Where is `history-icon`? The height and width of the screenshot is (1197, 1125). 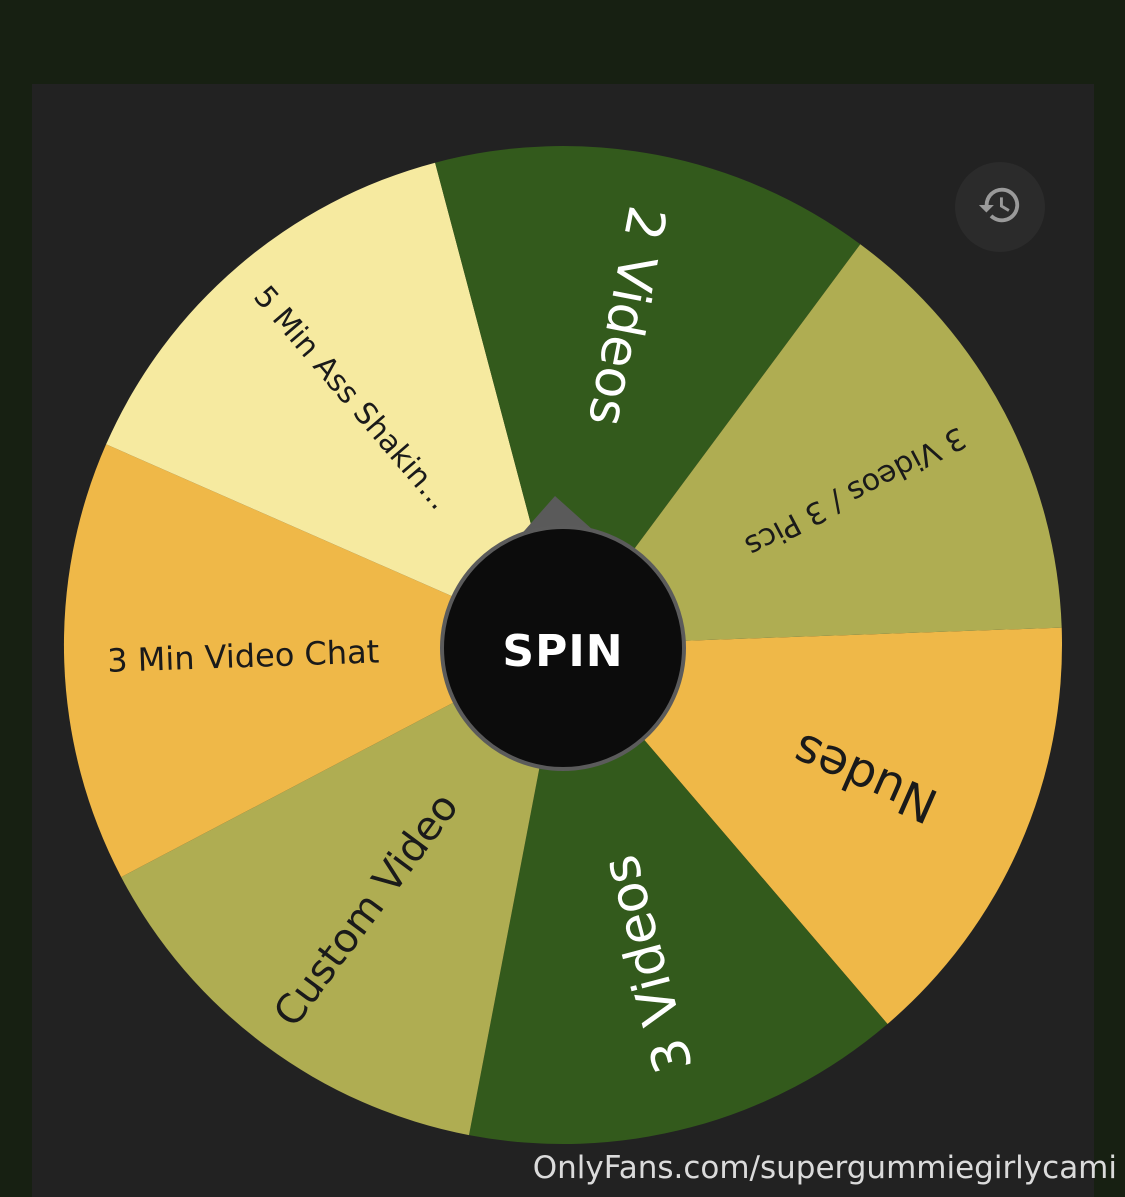
history-icon is located at coordinates (1000, 207).